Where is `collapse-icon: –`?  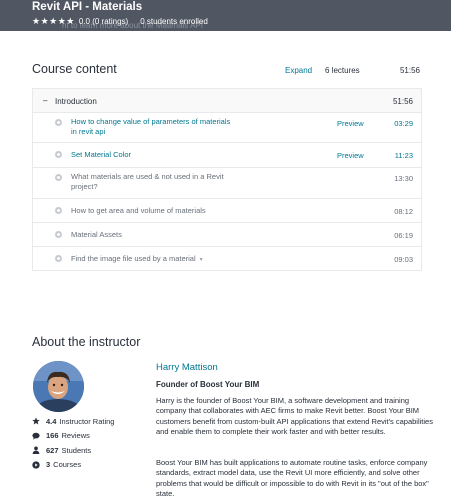
collapse-icon: – is located at coordinates (45, 100).